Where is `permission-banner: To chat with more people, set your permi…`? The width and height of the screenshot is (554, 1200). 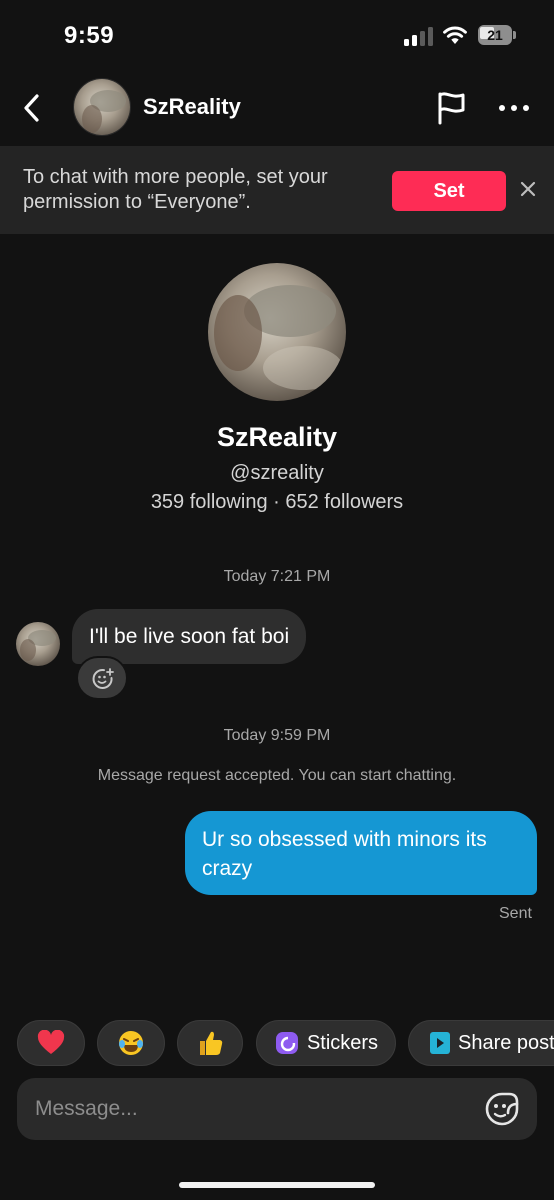
permission-banner: To chat with more people, set your permi… is located at coordinates (277, 190).